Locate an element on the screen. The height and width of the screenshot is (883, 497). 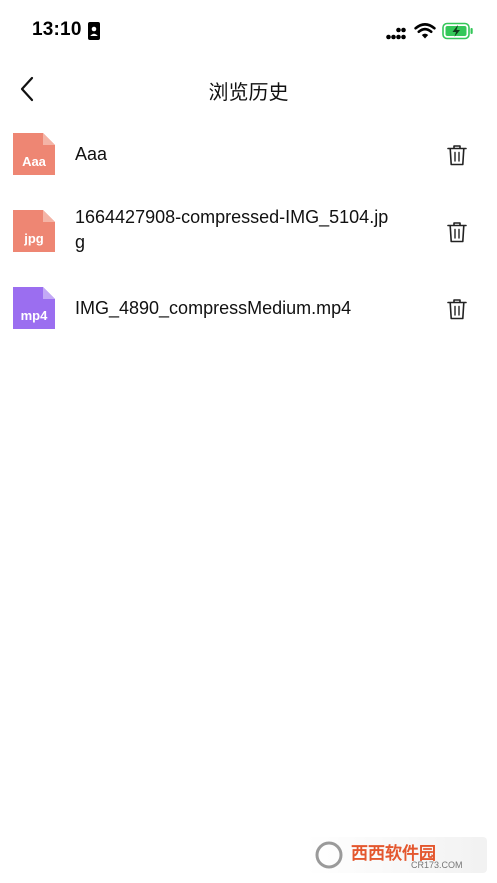
file-name: IMG_4890_compressMedium.mp4 is located at coordinates (213, 308).